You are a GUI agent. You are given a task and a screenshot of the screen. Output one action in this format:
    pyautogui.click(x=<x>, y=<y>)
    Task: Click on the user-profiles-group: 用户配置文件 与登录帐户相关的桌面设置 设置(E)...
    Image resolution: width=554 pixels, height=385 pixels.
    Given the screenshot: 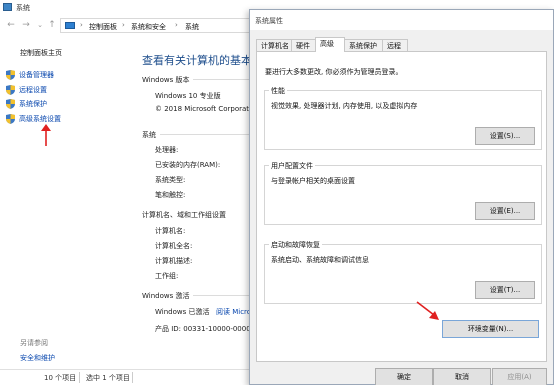 What is the action you would take?
    pyautogui.click(x=403, y=193)
    